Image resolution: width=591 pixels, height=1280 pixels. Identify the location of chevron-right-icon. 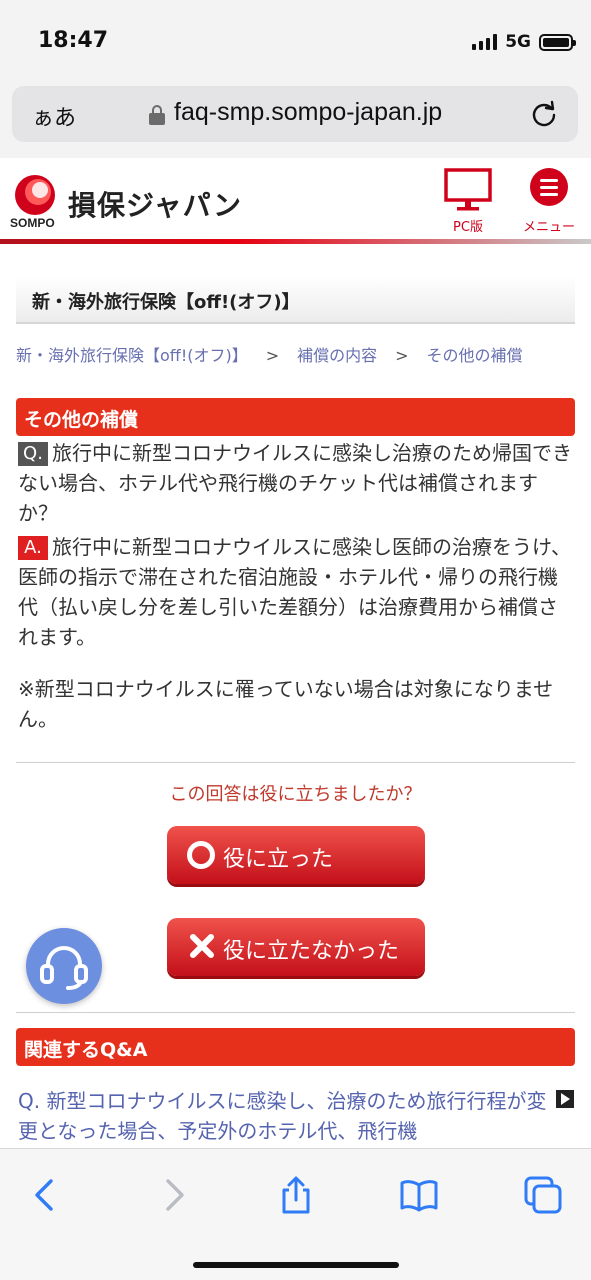
(173, 1195).